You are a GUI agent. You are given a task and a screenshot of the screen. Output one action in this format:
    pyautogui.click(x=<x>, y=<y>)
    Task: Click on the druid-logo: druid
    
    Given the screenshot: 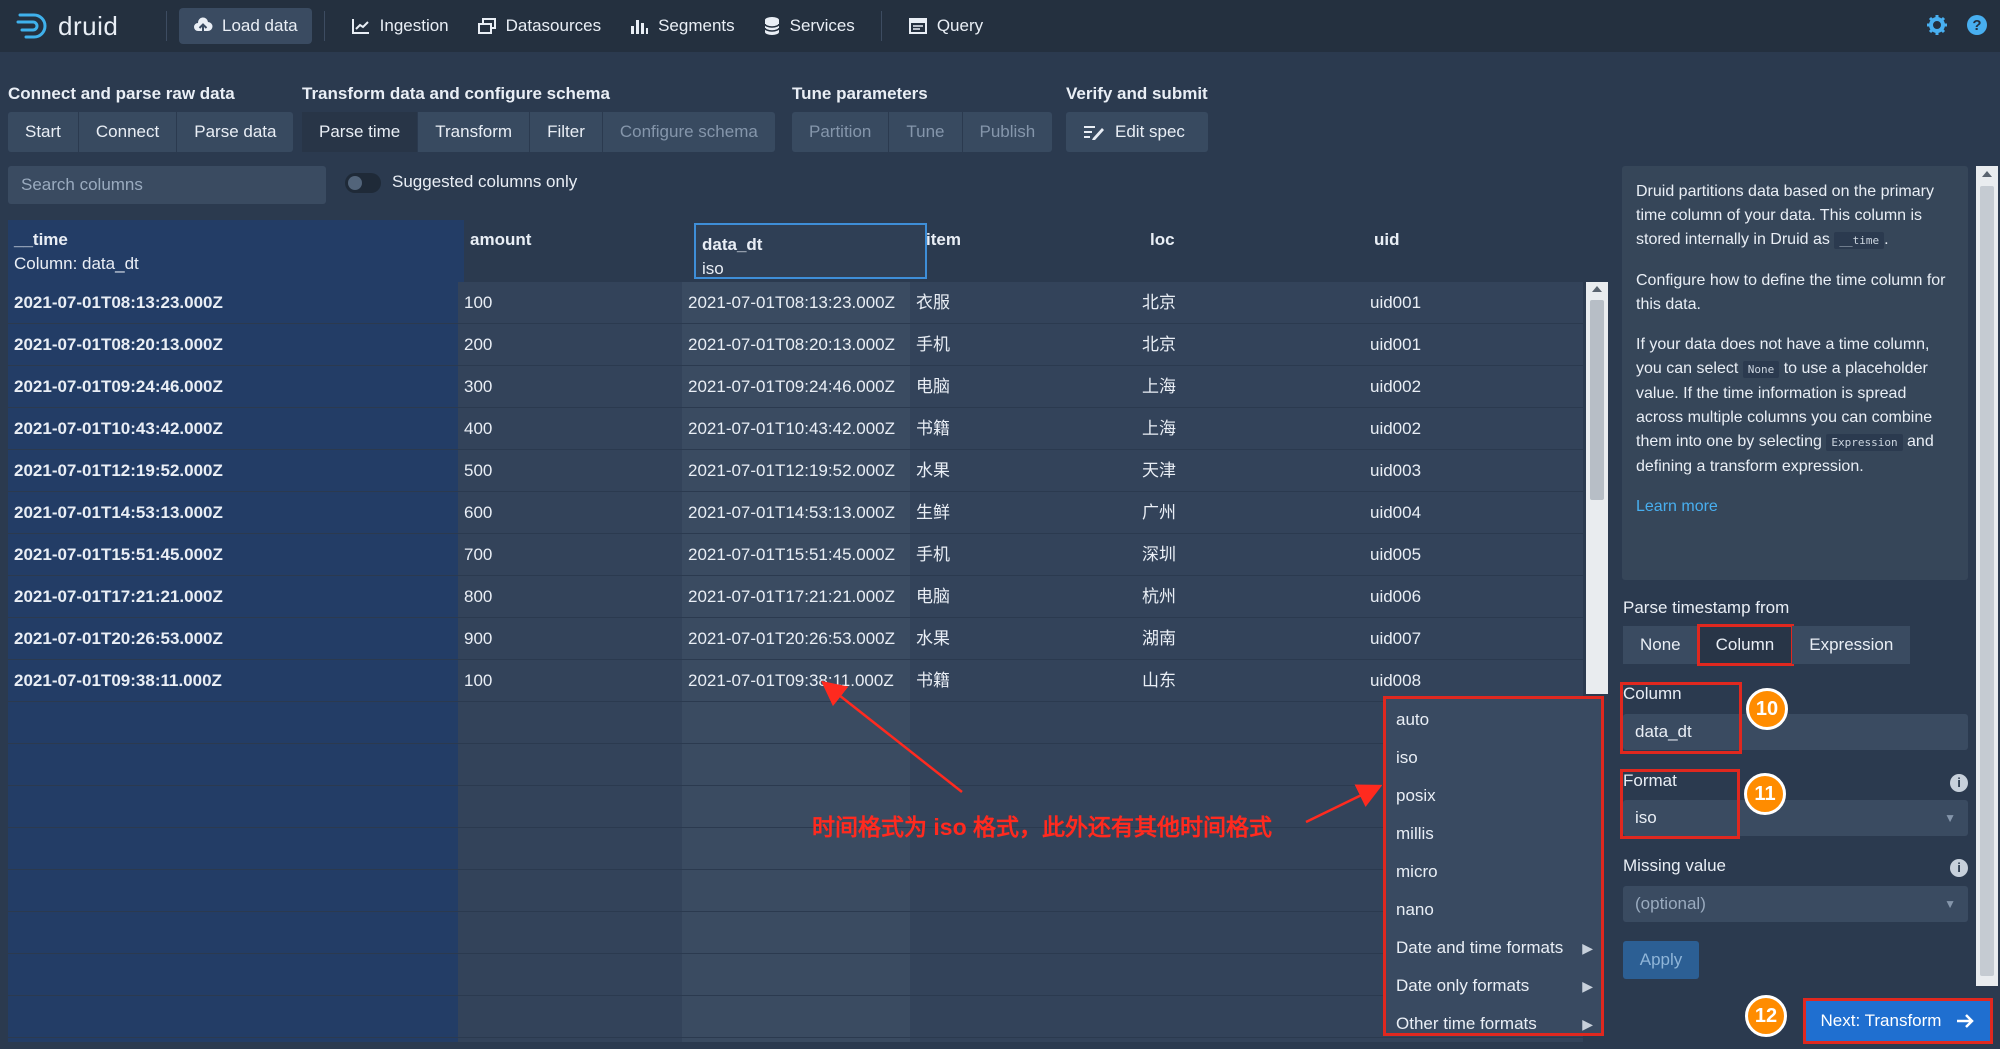 What is the action you would take?
    pyautogui.click(x=85, y=26)
    